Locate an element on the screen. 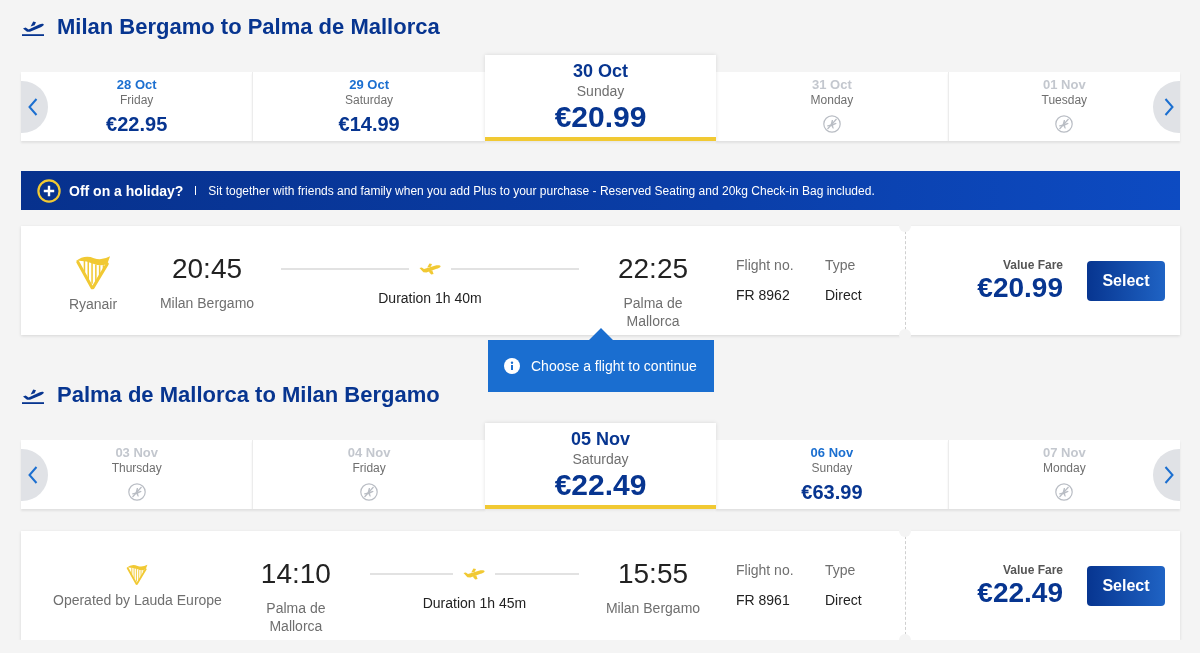 The height and width of the screenshot is (653, 1200). harp-logo-icon is located at coordinates (137, 574).